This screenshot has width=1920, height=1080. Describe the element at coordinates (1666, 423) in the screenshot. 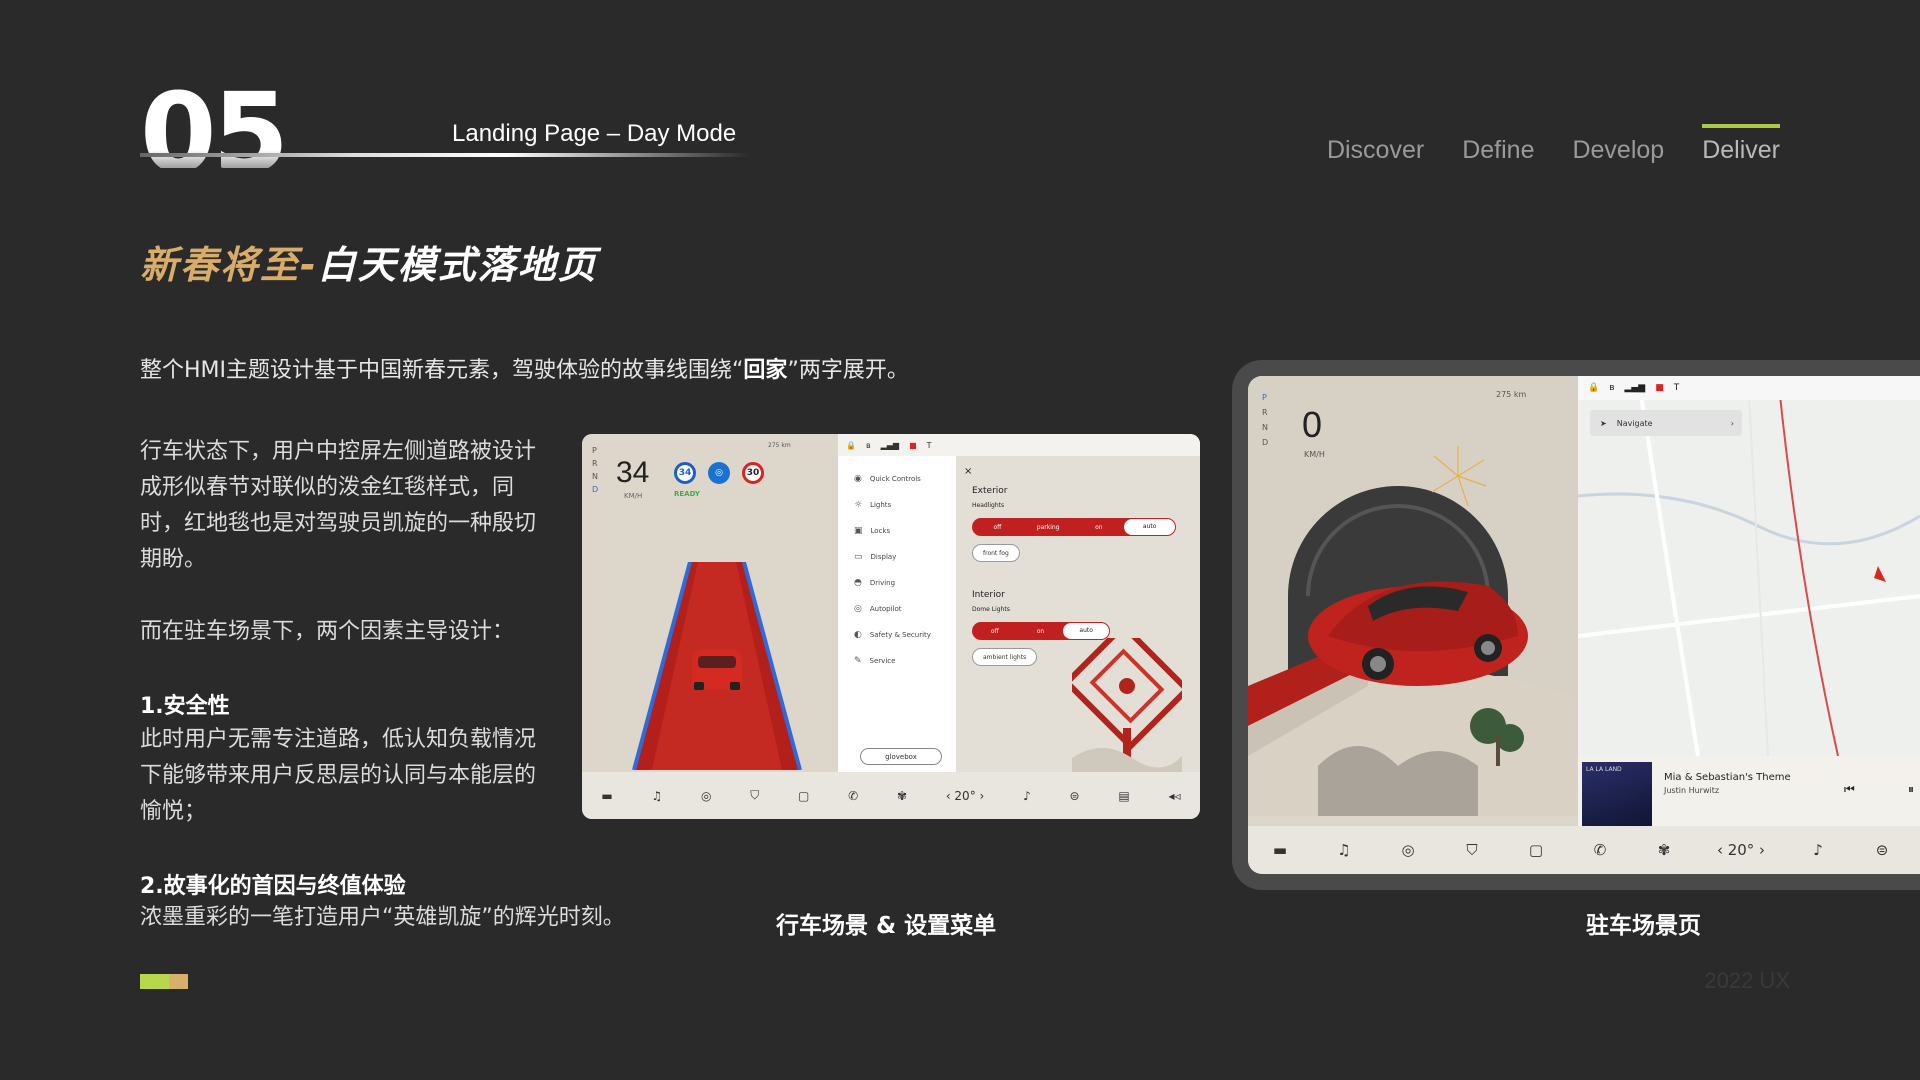

I see `navigate-search: ➤ Navigate ›` at that location.